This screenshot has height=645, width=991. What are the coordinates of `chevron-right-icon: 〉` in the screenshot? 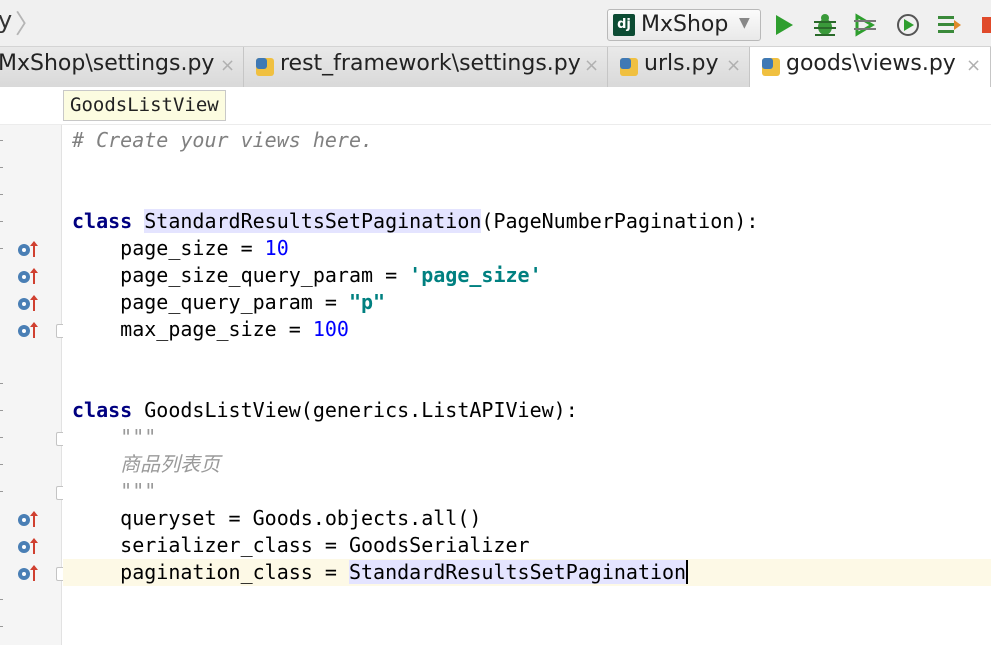 It's located at (28, 25).